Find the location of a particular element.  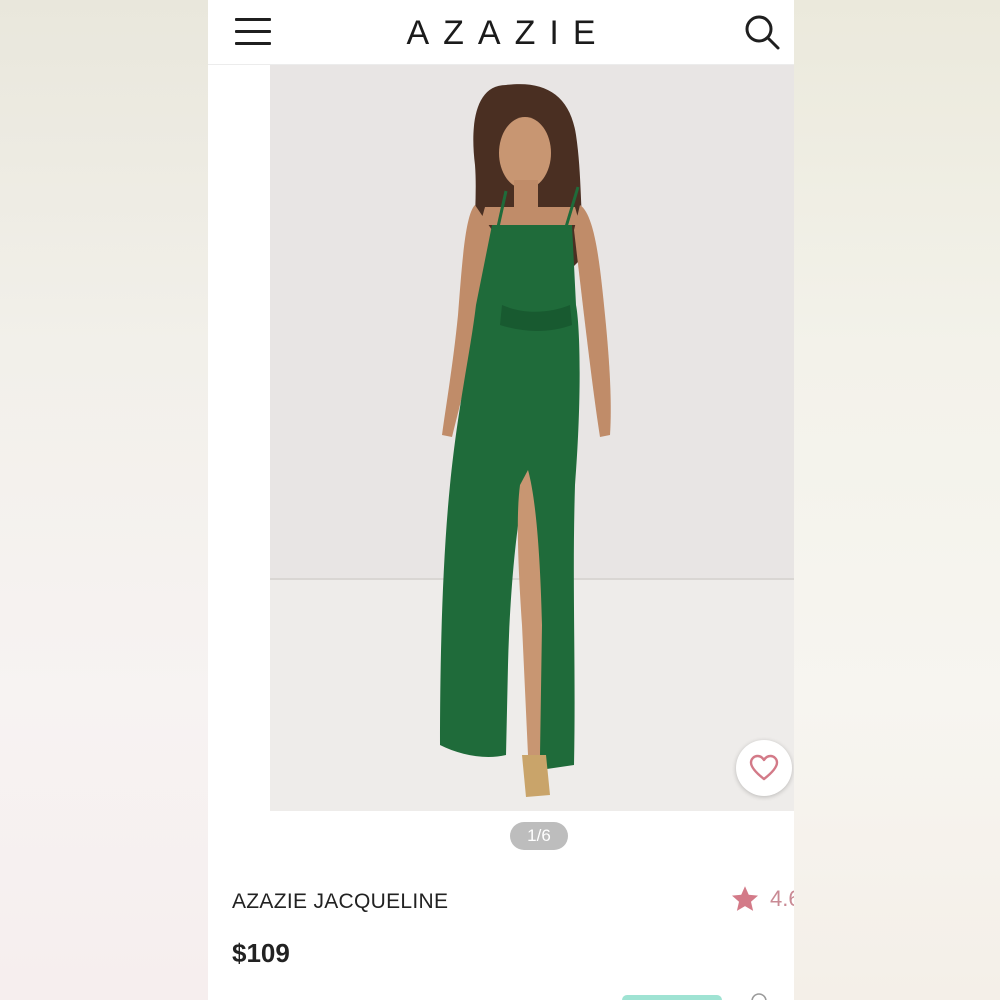

heart-outline-icon is located at coordinates (764, 767).